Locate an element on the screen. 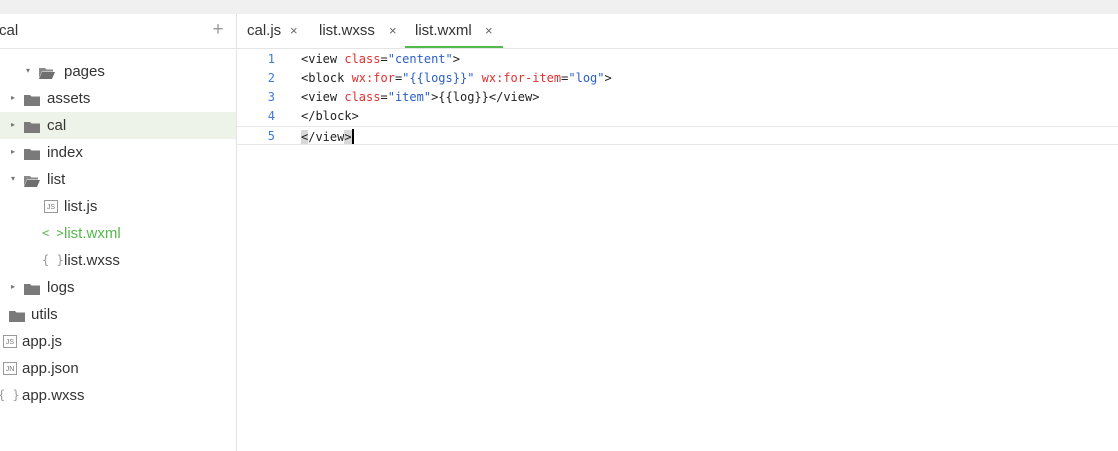  tree-item-cal: ▸ cal is located at coordinates (118, 125).